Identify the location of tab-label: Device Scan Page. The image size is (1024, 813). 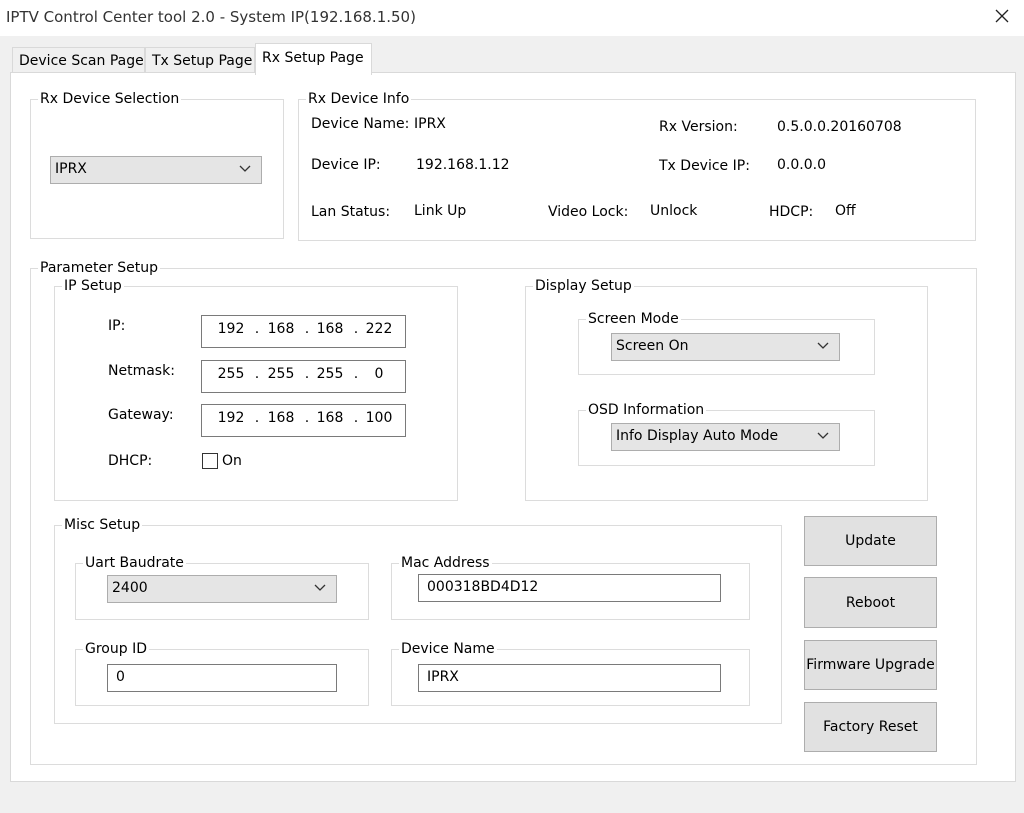
(81, 61).